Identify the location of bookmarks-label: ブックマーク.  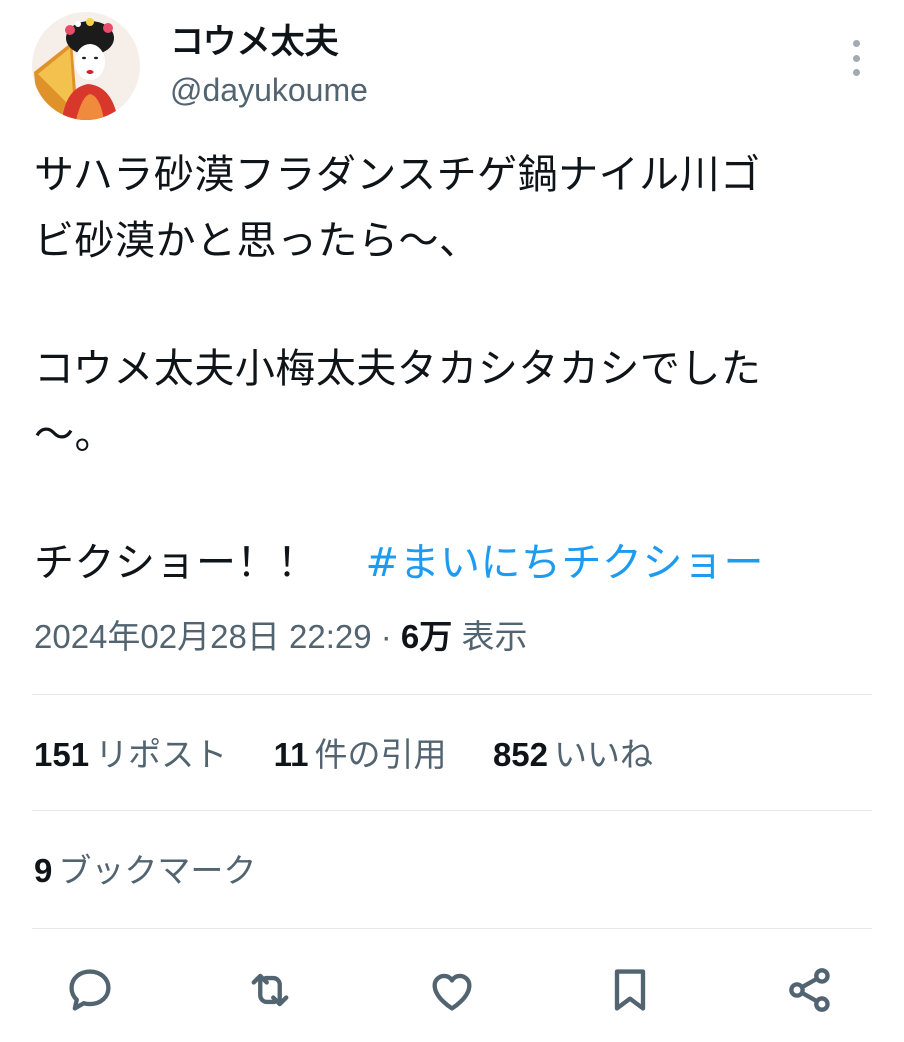
(157, 870).